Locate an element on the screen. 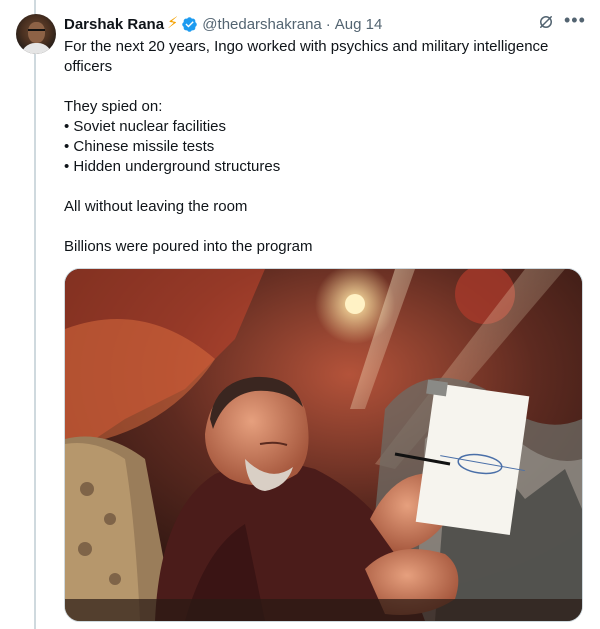 Image resolution: width=600 pixels, height=629 pixels. tweet-line: Billions were poured into the program is located at coordinates (188, 246).